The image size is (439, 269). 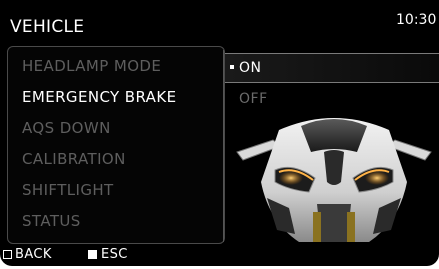 I want to click on menu-item-emergency-brake: EMERGENCY BRAKE, so click(x=99, y=97).